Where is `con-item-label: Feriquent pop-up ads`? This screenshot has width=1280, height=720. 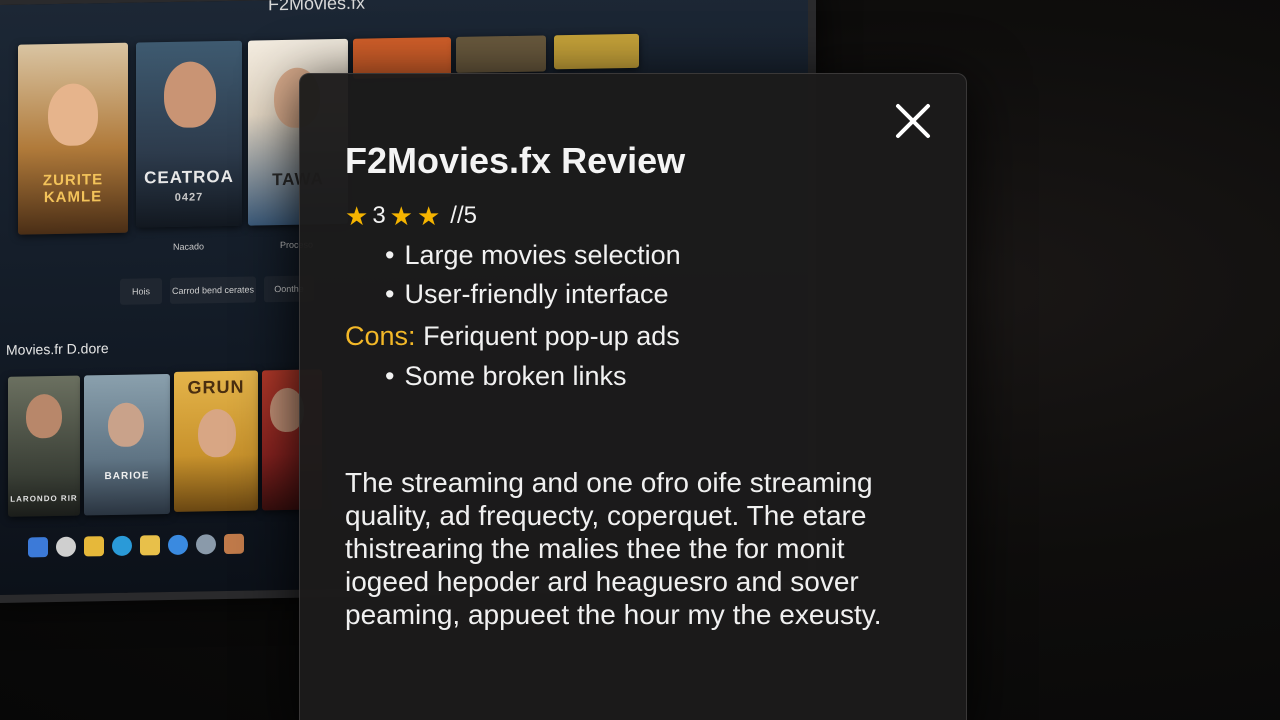 con-item-label: Feriquent pop-up ads is located at coordinates (551, 336).